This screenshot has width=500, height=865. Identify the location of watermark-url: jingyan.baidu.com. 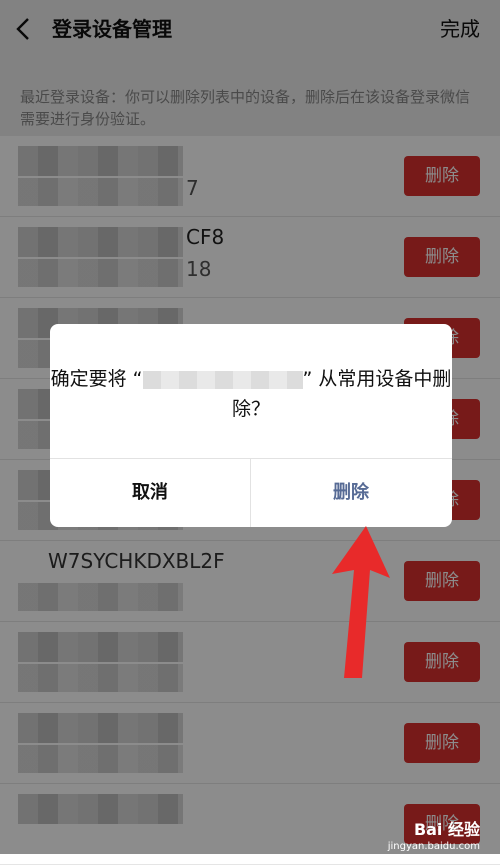
(433, 846).